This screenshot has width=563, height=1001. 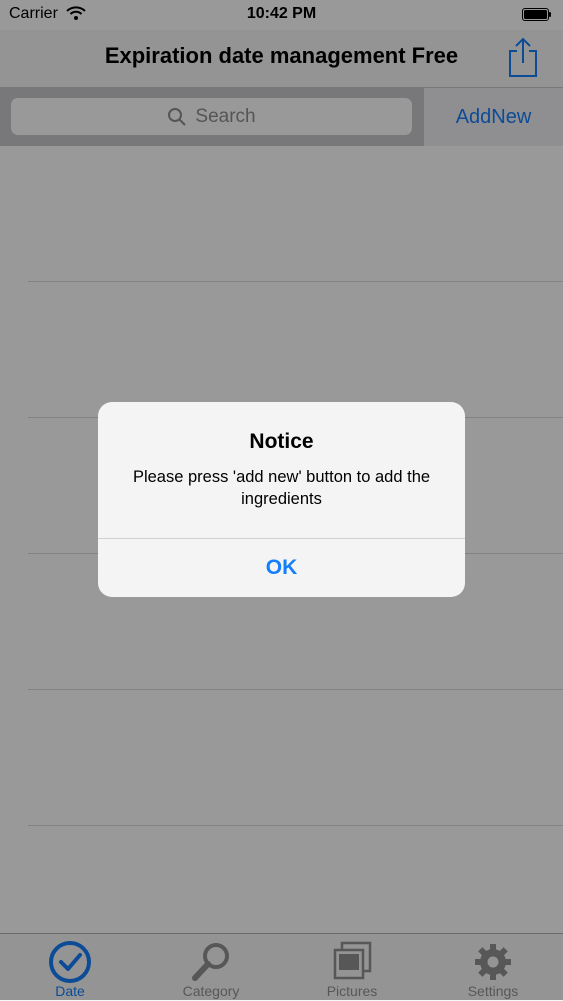 What do you see at coordinates (281, 568) in the screenshot?
I see `ok-button: OK` at bounding box center [281, 568].